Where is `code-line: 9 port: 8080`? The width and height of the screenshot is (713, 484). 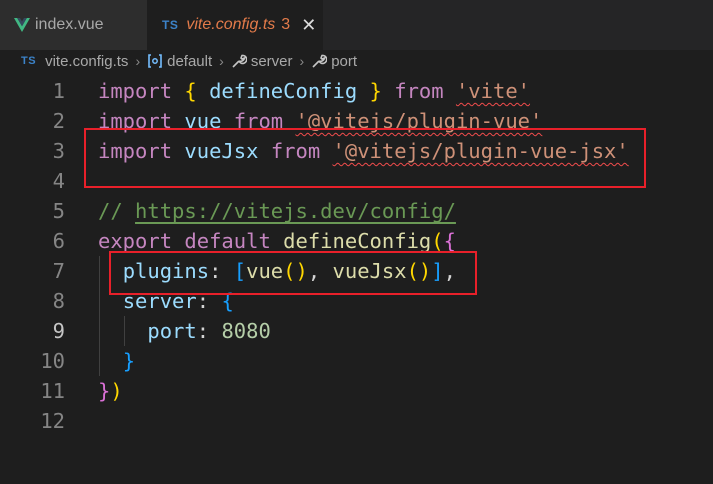 code-line: 9 port: 8080 is located at coordinates (356, 331).